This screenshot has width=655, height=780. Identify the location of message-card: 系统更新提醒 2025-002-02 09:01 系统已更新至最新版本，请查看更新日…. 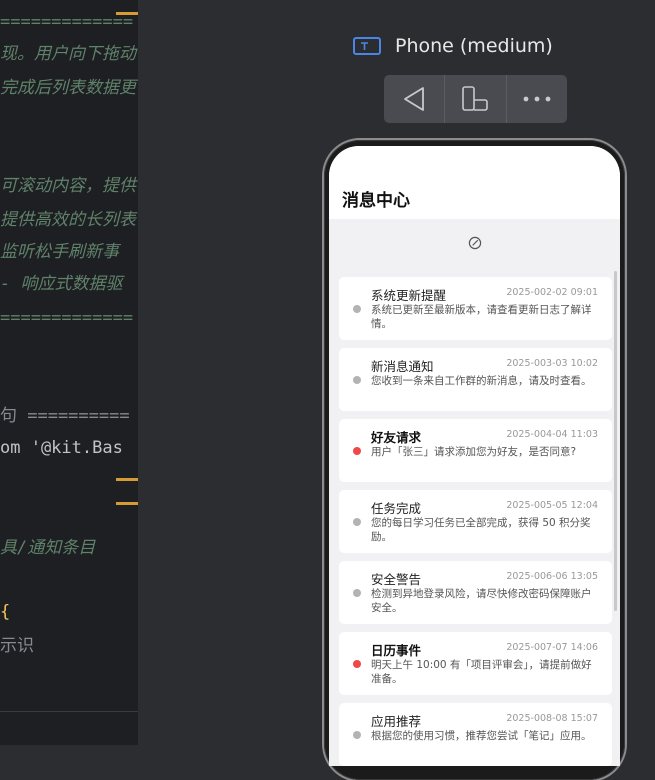
(475, 308).